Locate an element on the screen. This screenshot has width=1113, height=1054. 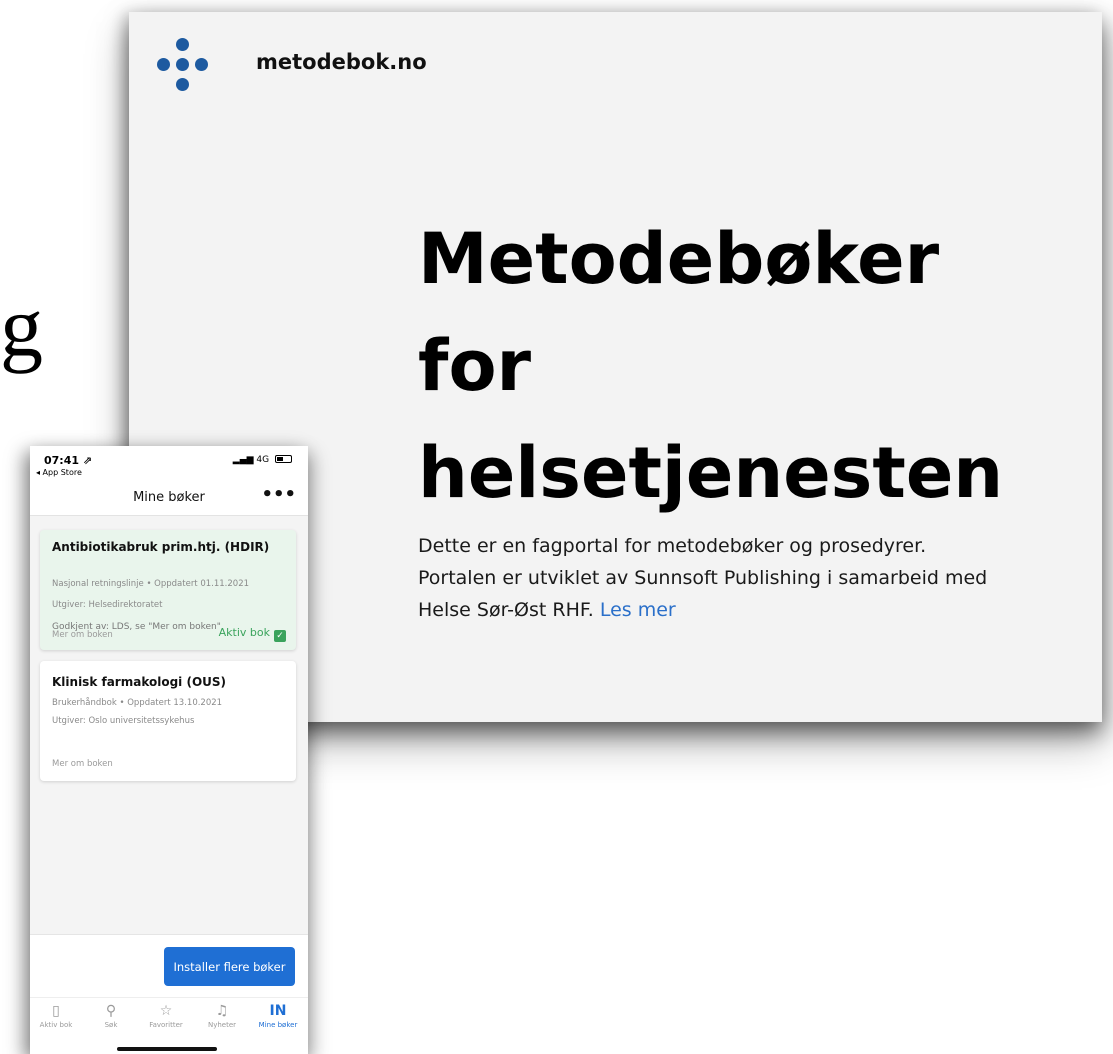
tab-active-book: ▯ Aktiv bok is located at coordinates (56, 1016).